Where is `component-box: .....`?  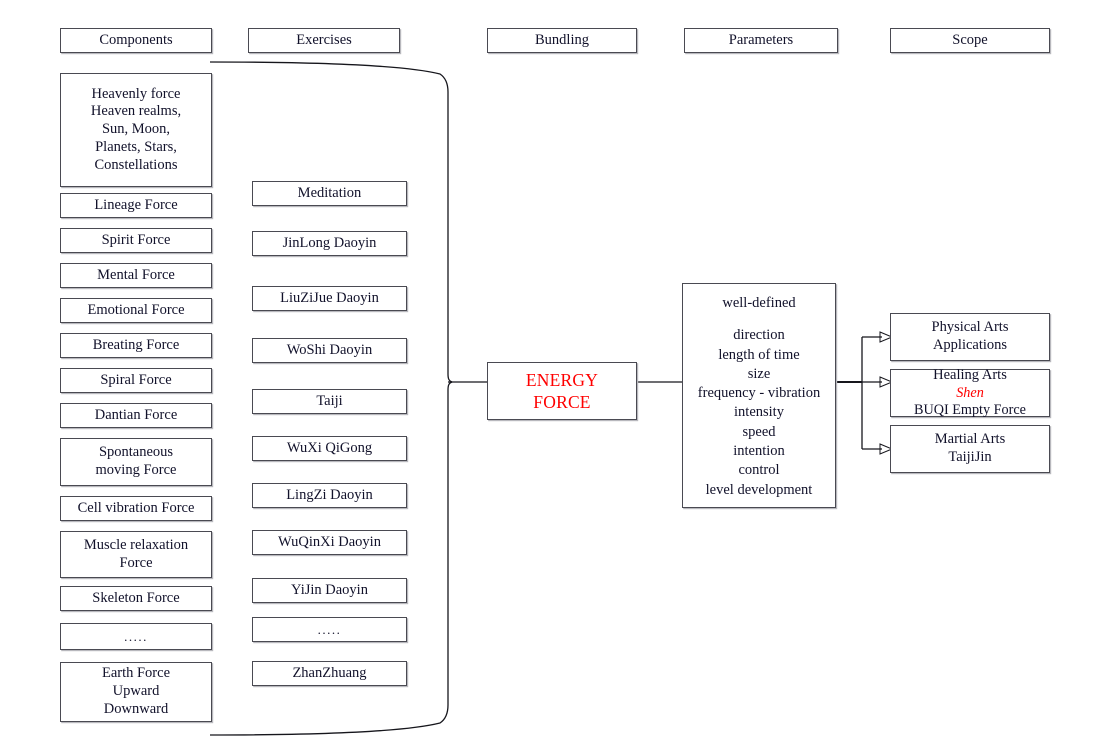
component-box: ..... is located at coordinates (136, 636).